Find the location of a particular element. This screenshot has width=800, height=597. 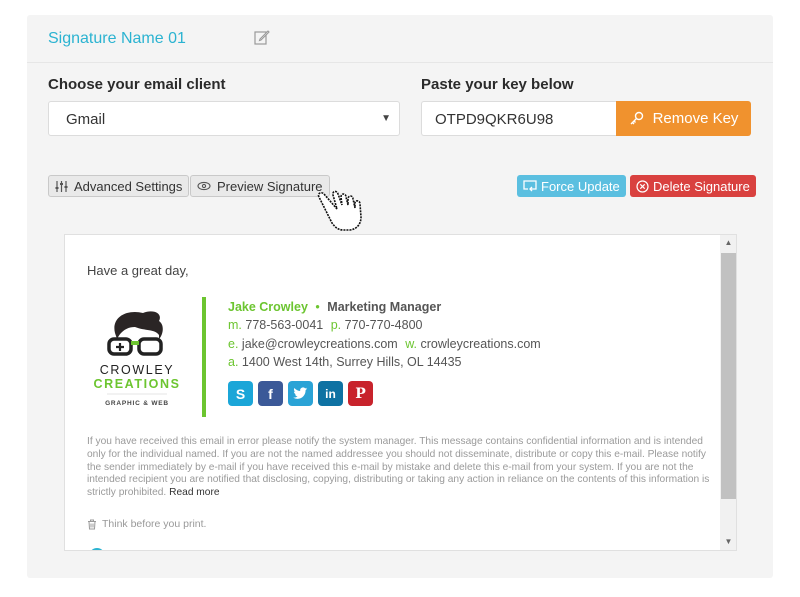

refresh-screen-icon is located at coordinates (530, 186).